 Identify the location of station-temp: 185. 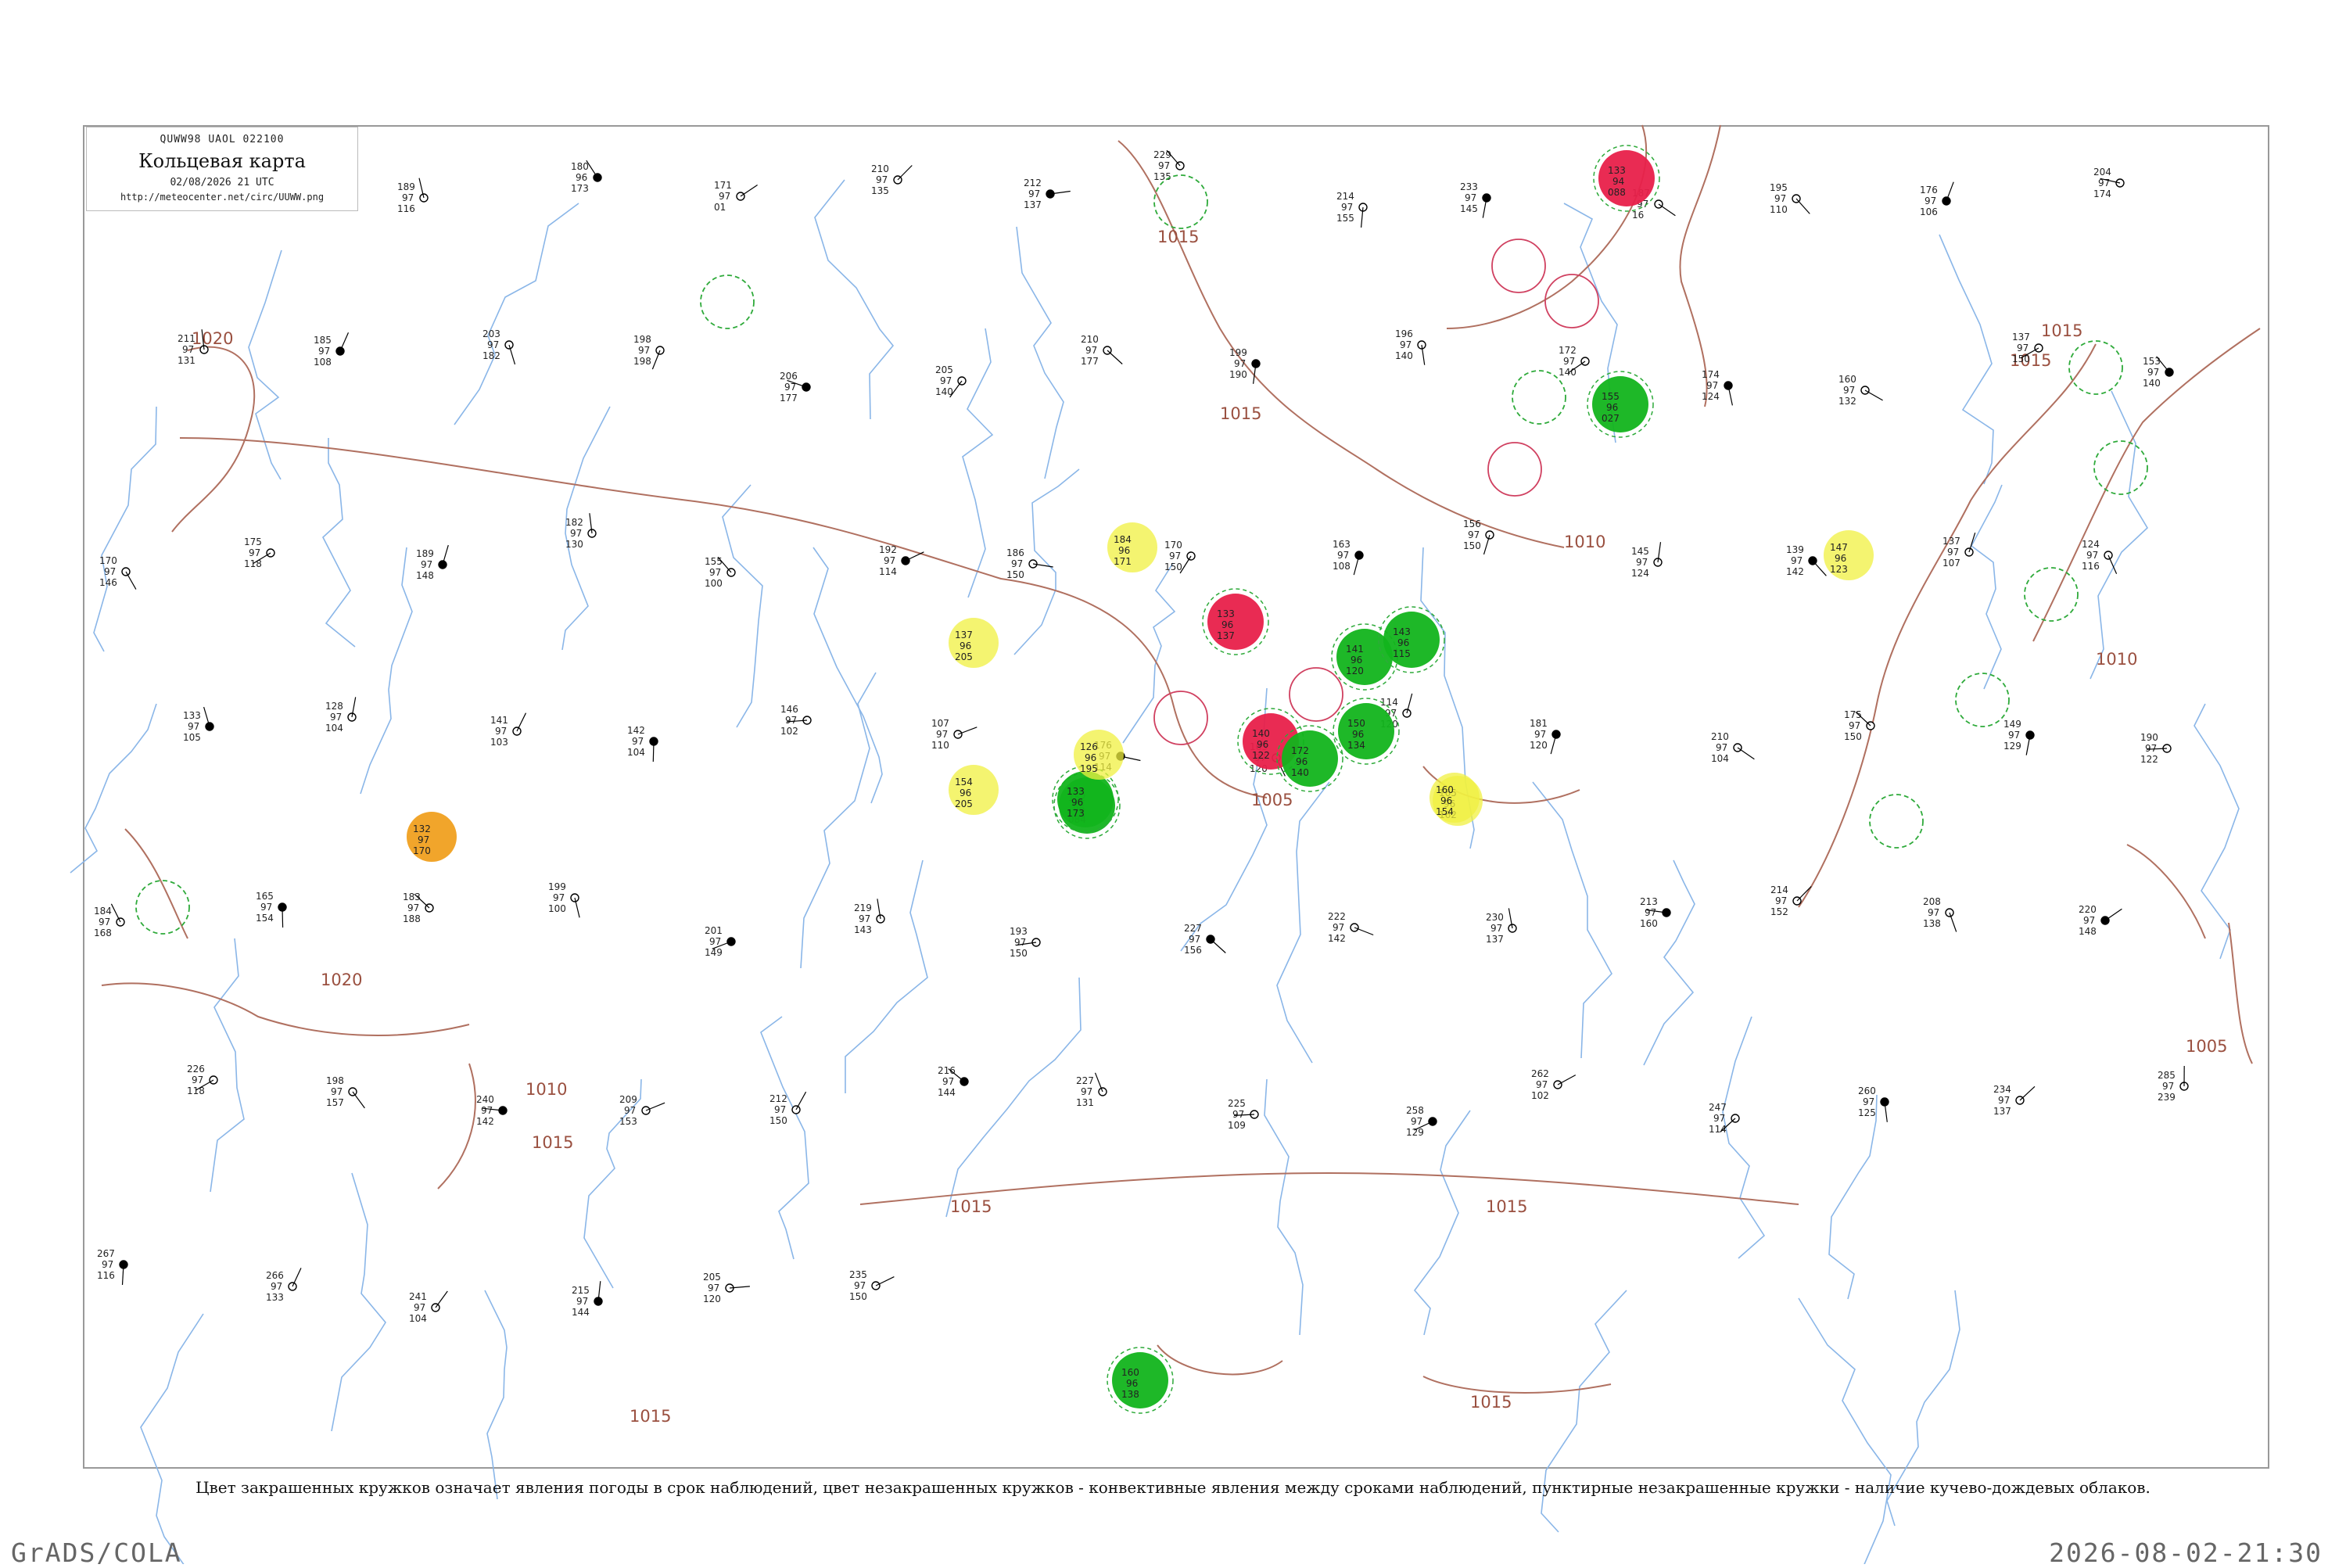
(323, 340).